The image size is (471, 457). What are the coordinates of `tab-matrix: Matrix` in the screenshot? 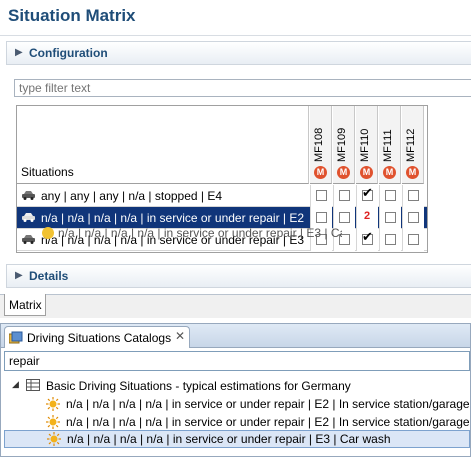 It's located at (25, 305).